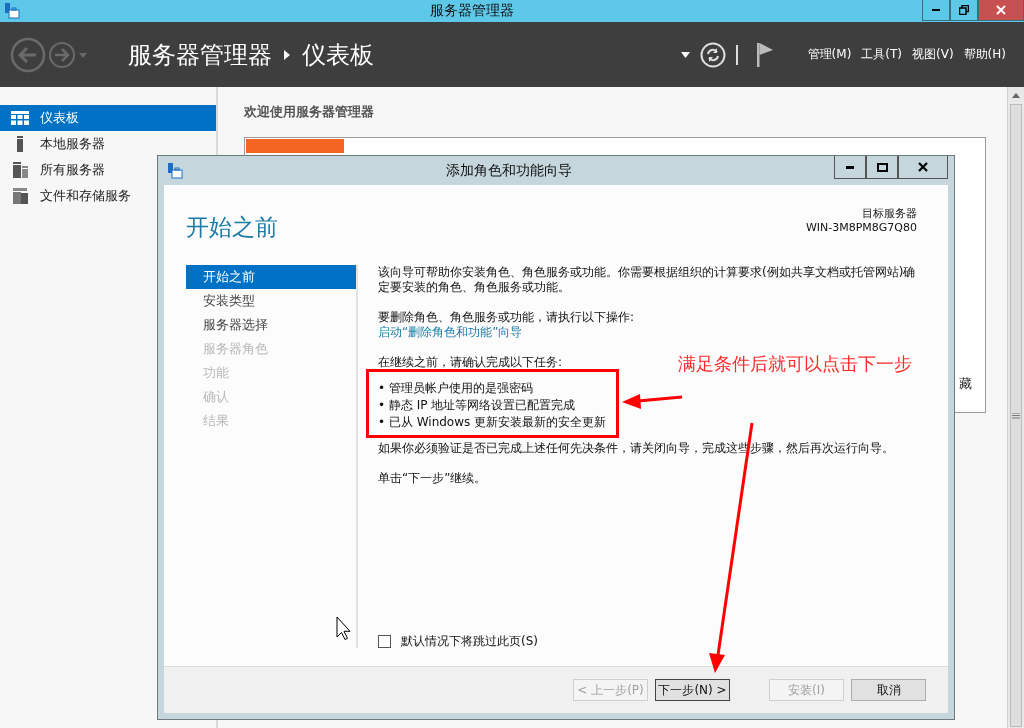 The height and width of the screenshot is (728, 1024). What do you see at coordinates (477, 405) in the screenshot?
I see `task-item: • 静态 IP 地址等网络设置已配置完成` at bounding box center [477, 405].